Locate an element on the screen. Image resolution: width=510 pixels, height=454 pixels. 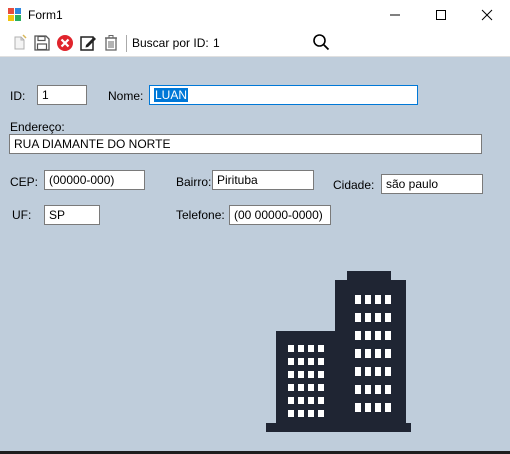
cidade-label: Cidade: is located at coordinates (354, 185).